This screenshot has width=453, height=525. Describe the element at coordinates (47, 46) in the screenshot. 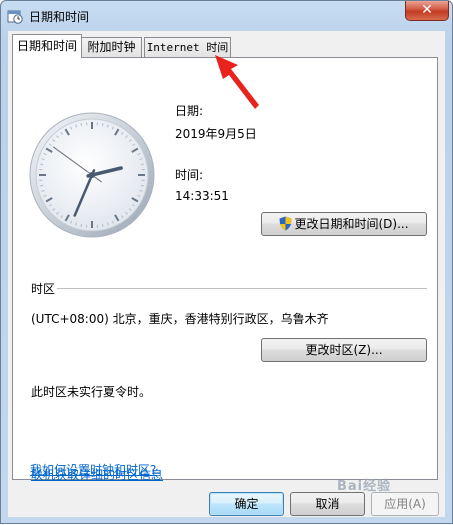

I see `tab-date-time: 日期和时间` at that location.